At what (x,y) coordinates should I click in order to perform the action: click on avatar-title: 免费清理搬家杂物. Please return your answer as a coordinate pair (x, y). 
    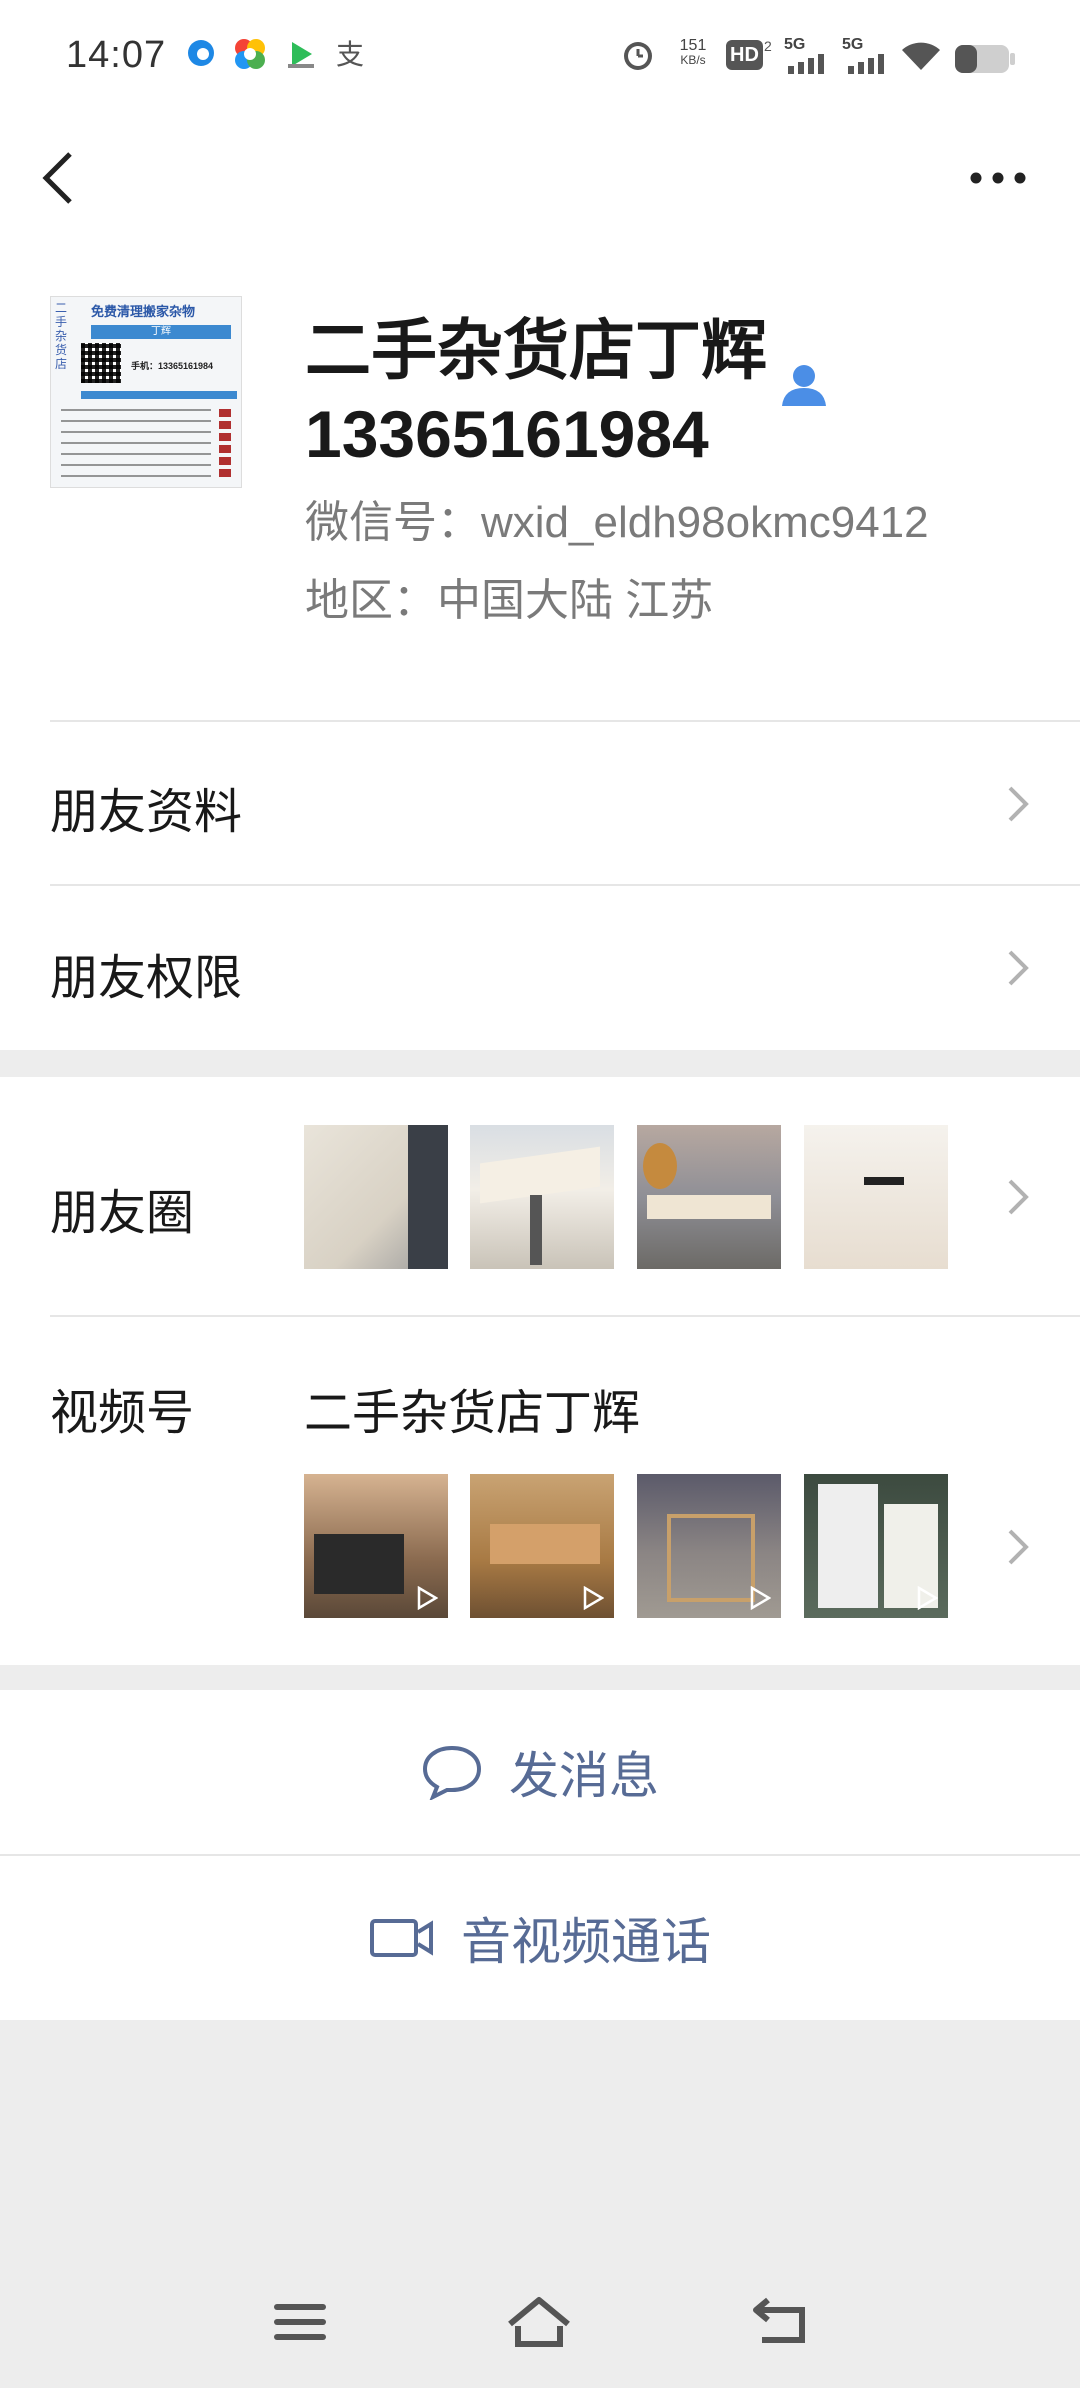
    Looking at the image, I should click on (143, 311).